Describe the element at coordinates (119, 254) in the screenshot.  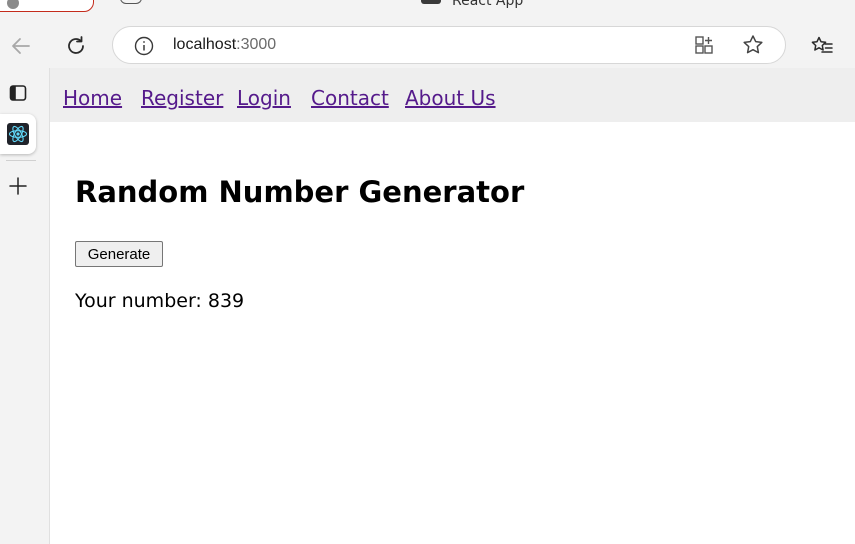
I see `generate-button: Generate` at that location.